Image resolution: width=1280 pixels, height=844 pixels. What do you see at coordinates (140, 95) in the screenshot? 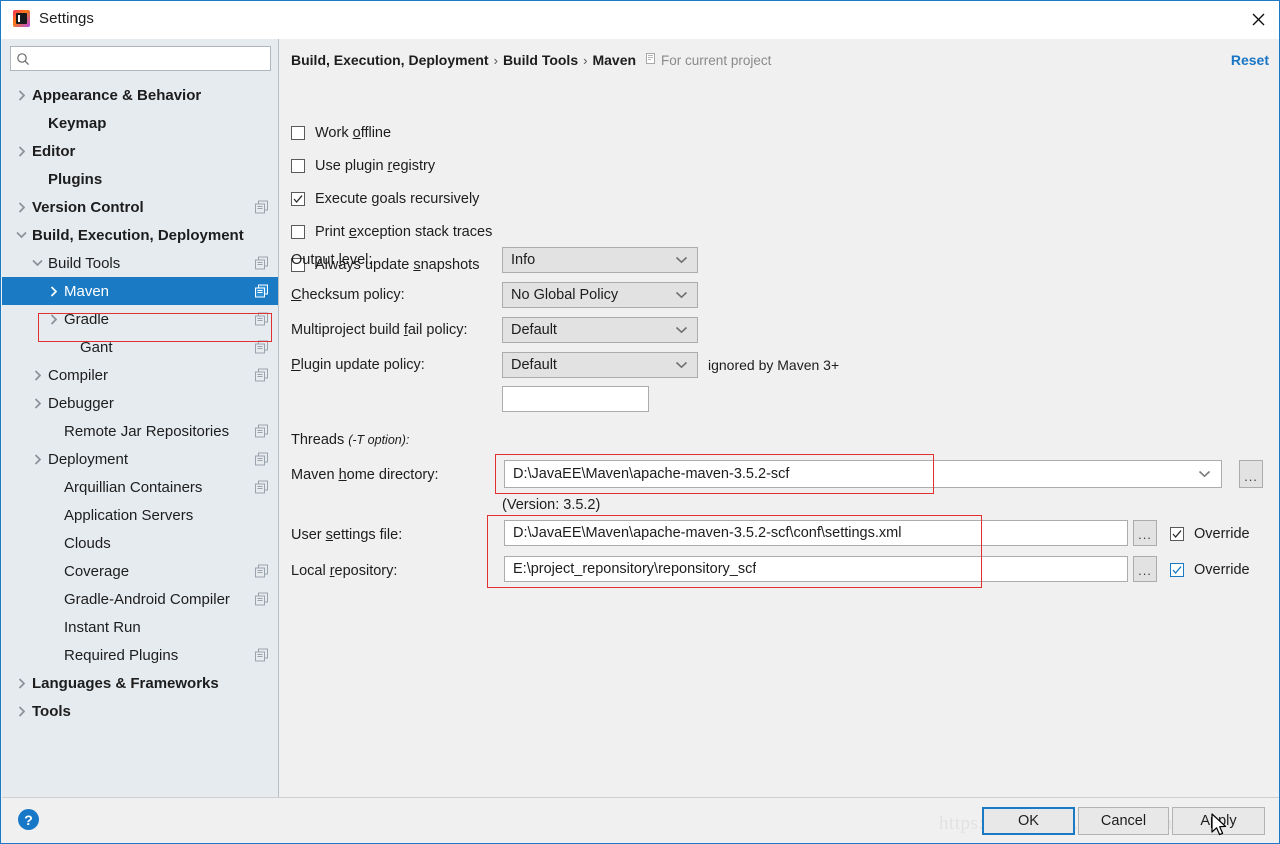
I see `sidebar-item-appearance-behavior: Appearance & Behavior` at bounding box center [140, 95].